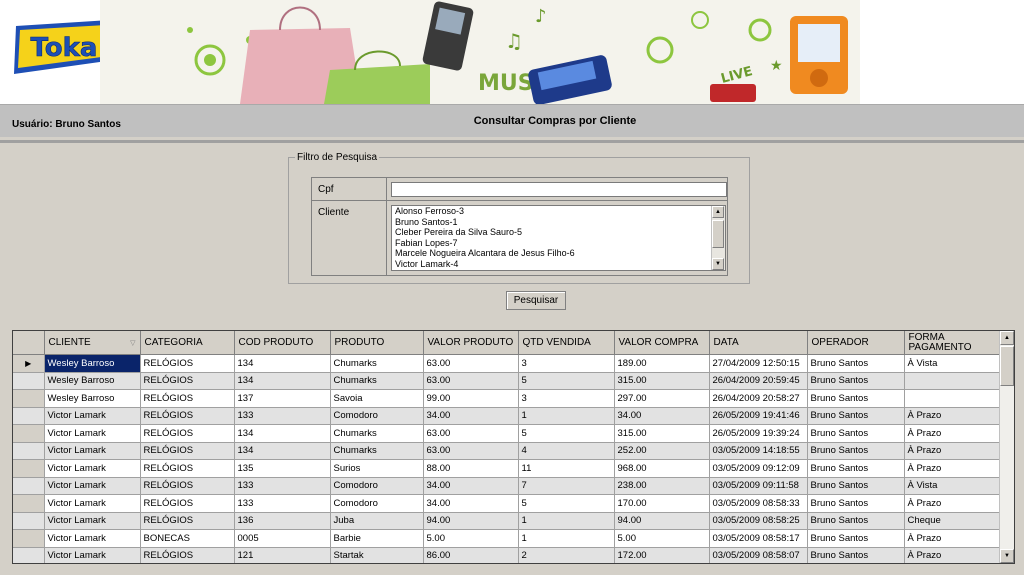  I want to click on table-cell: 170.00, so click(662, 503).